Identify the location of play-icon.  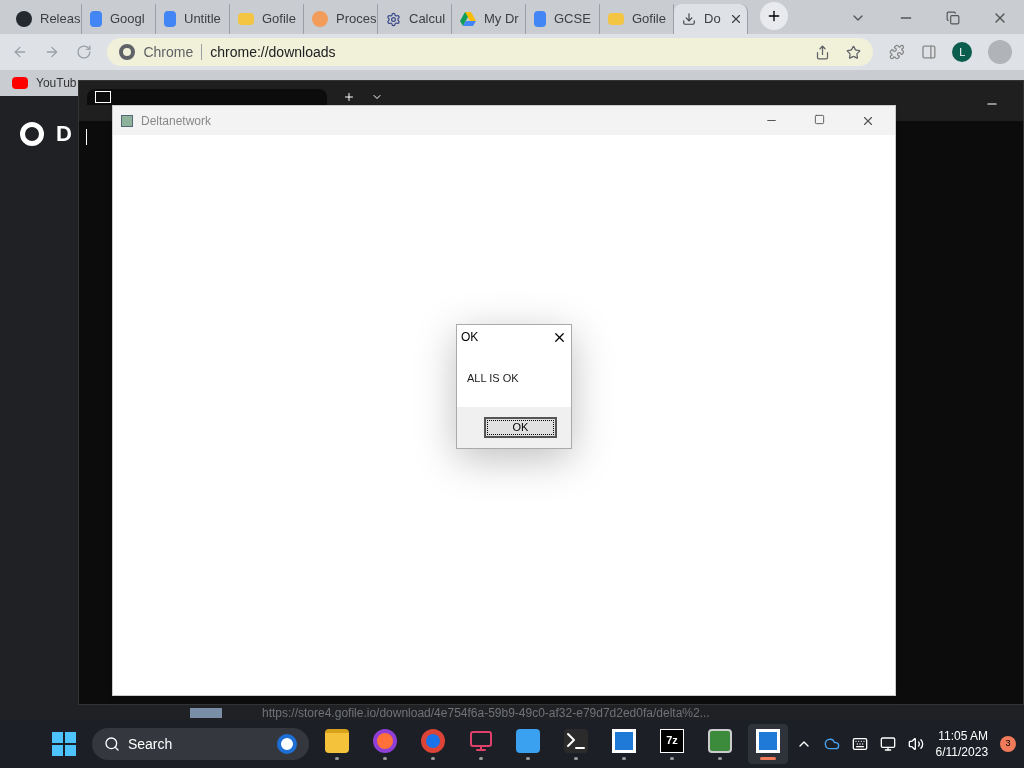
(20, 83).